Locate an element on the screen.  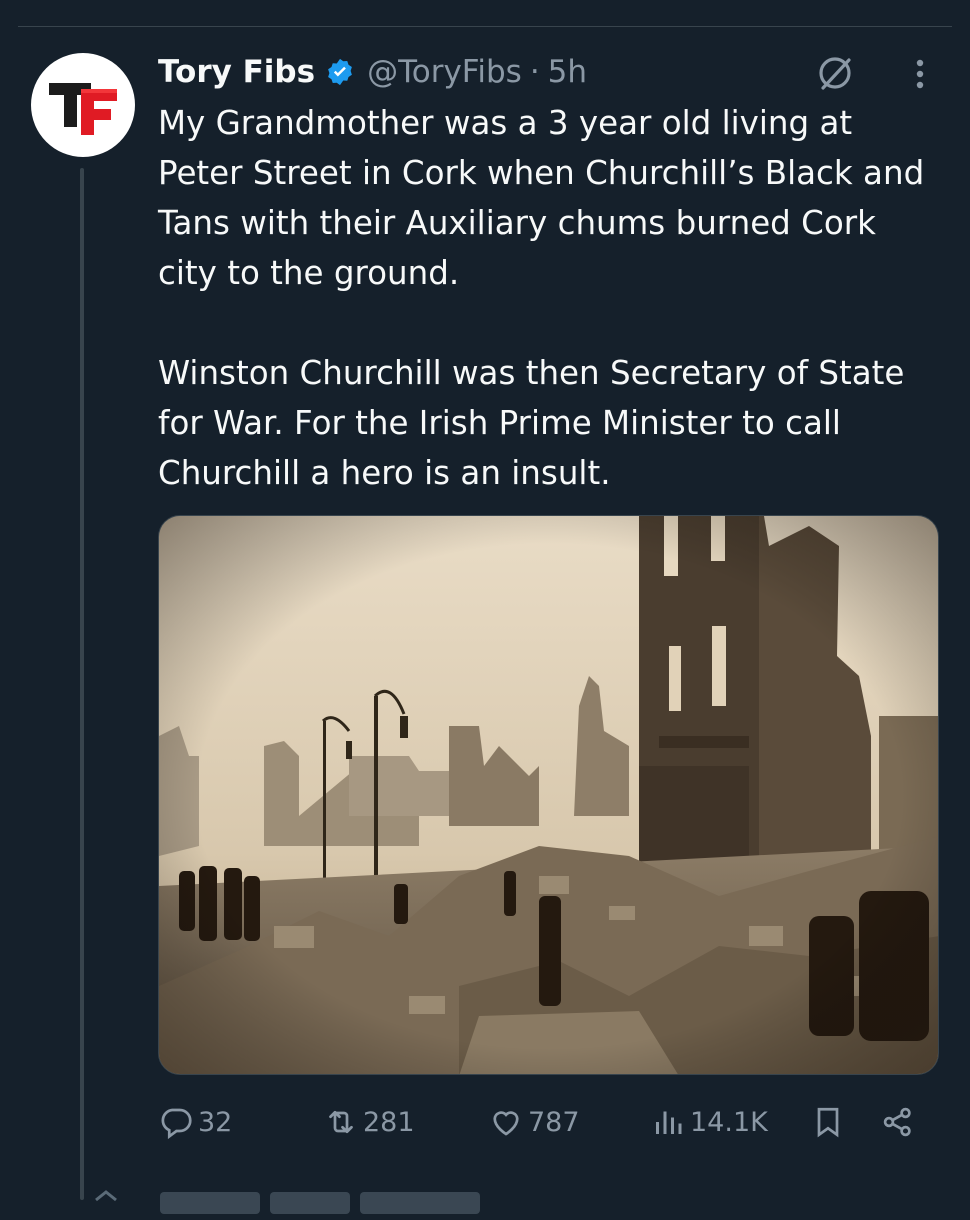
bookmark-icon is located at coordinates (828, 1122).